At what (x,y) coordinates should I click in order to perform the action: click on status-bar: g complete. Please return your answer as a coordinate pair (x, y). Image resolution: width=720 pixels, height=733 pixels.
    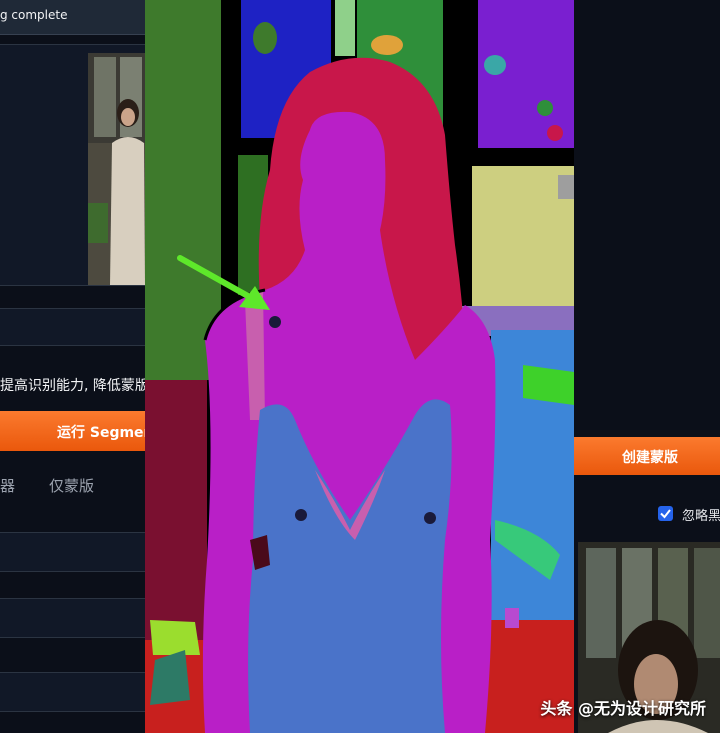
    Looking at the image, I should click on (72, 17).